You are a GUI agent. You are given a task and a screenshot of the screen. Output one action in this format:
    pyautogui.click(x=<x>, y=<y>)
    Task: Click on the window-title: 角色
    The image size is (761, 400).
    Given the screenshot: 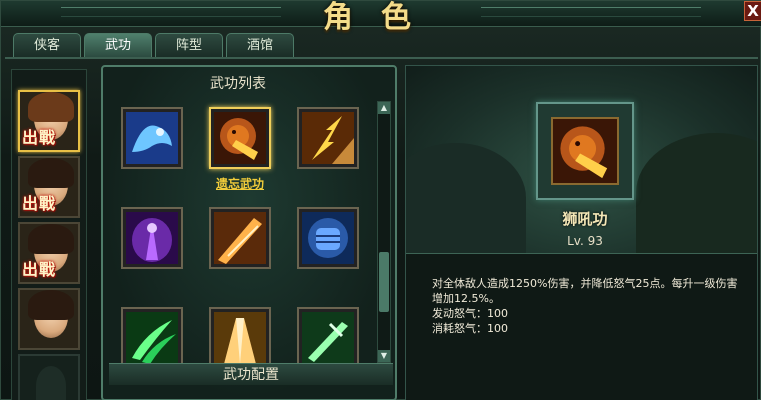 What is the action you would take?
    pyautogui.click(x=381, y=17)
    